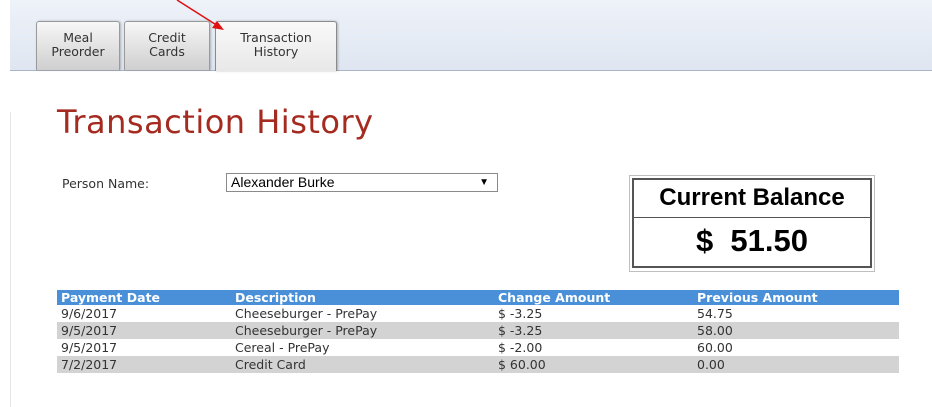  I want to click on person-name-value: Alexander Burke, so click(283, 182).